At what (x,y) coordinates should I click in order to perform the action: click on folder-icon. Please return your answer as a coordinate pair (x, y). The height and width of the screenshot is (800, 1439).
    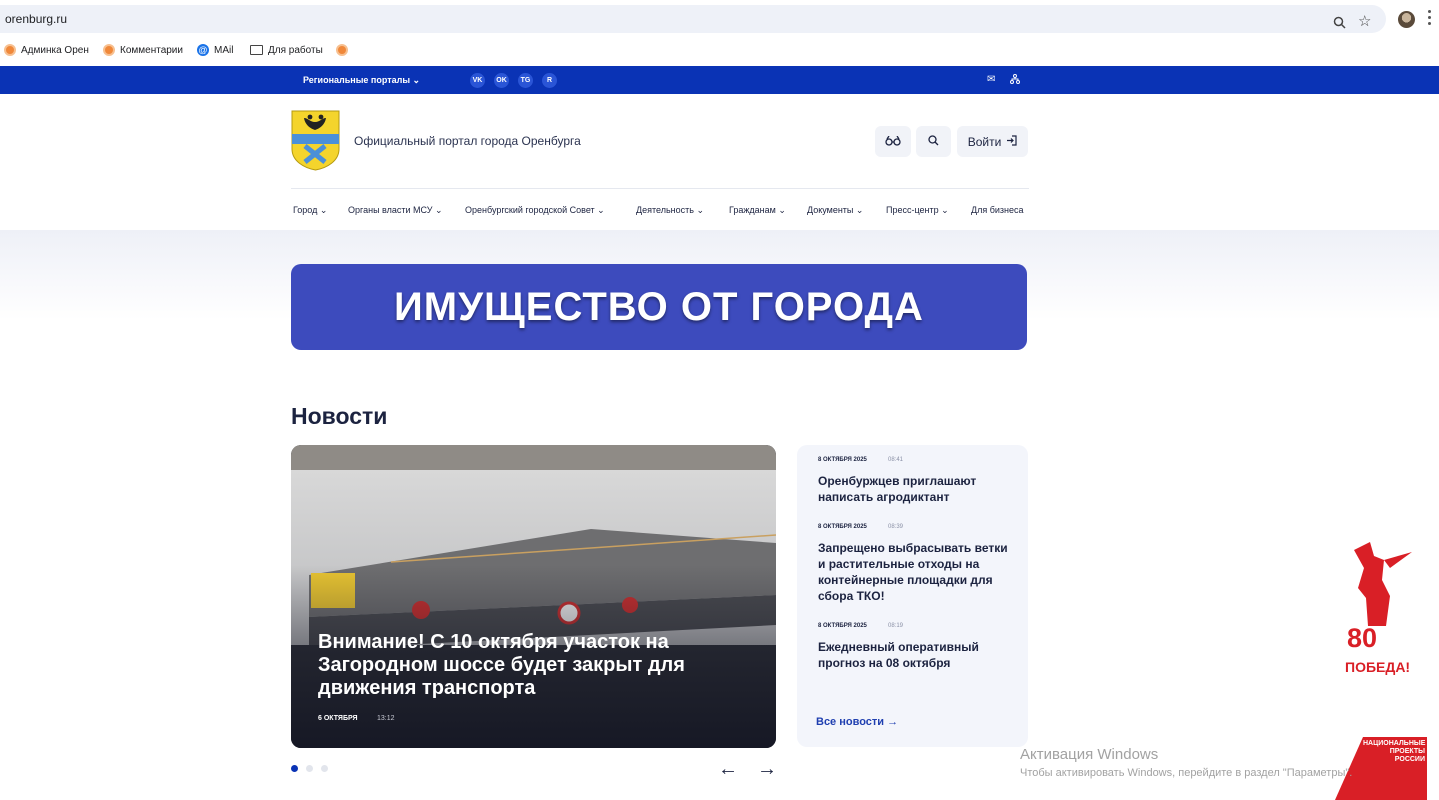
    Looking at the image, I should click on (256, 50).